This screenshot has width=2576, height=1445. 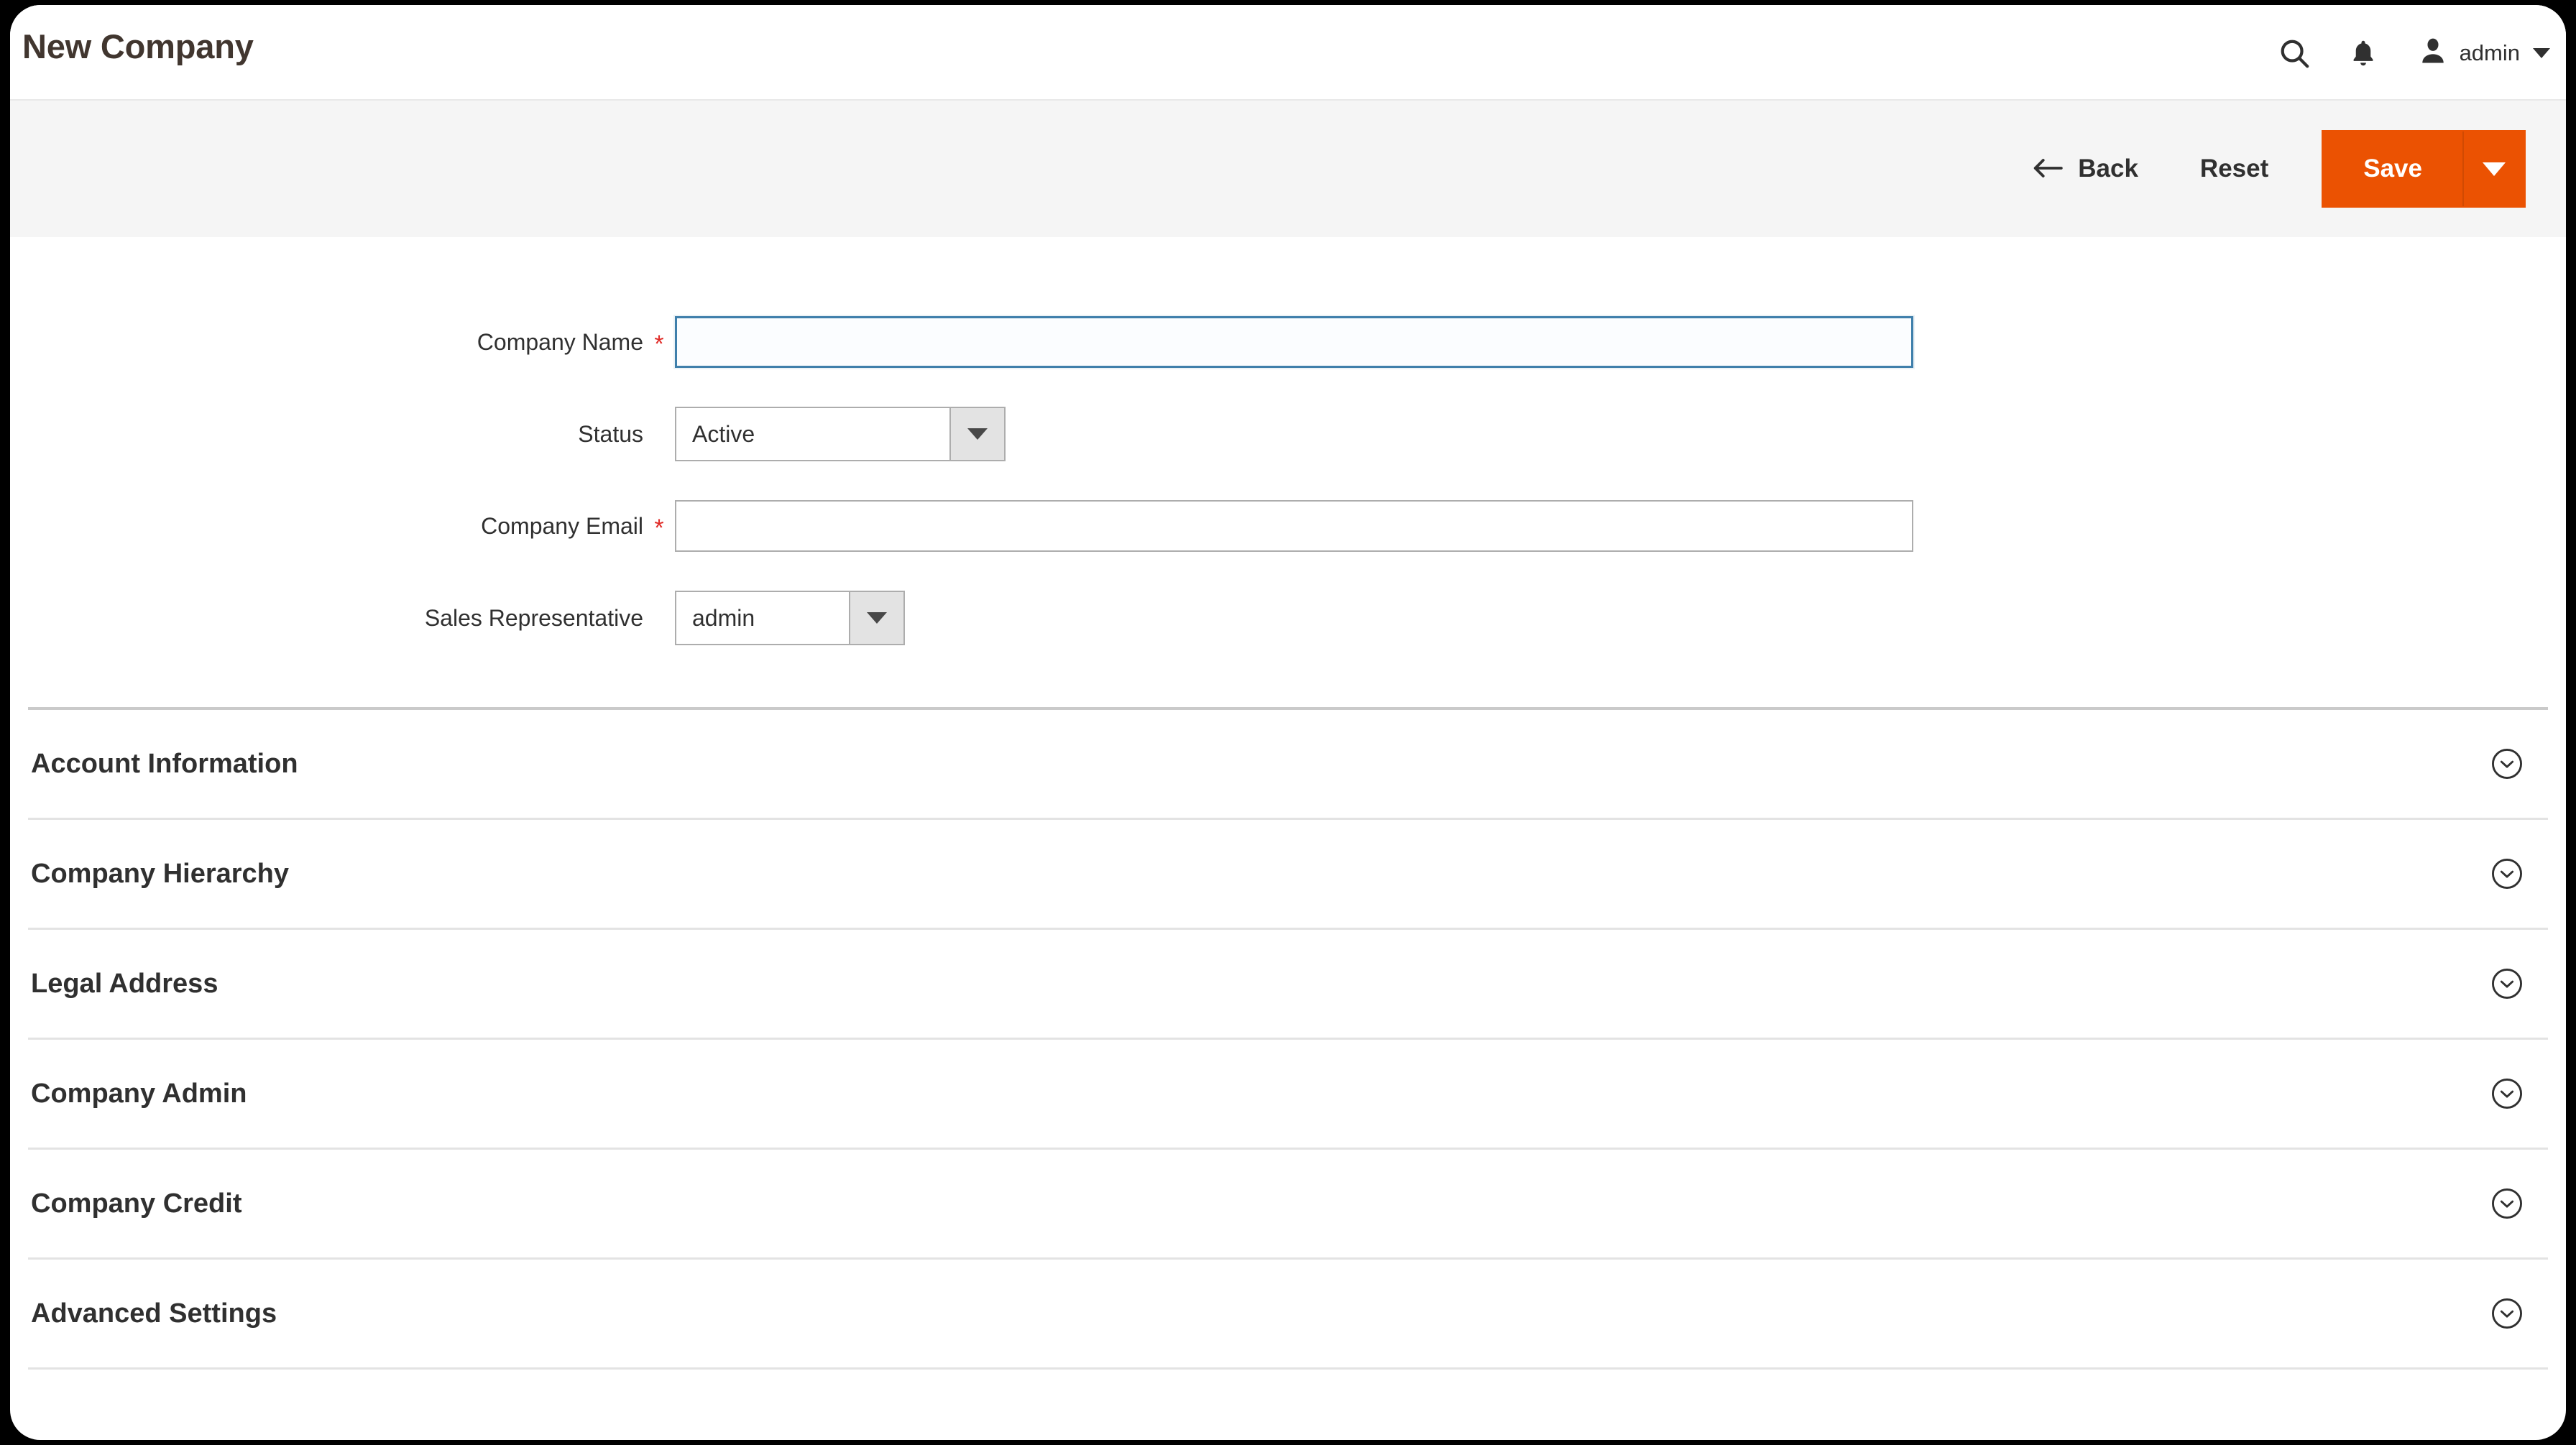 I want to click on field-control-company-name, so click(x=1294, y=342).